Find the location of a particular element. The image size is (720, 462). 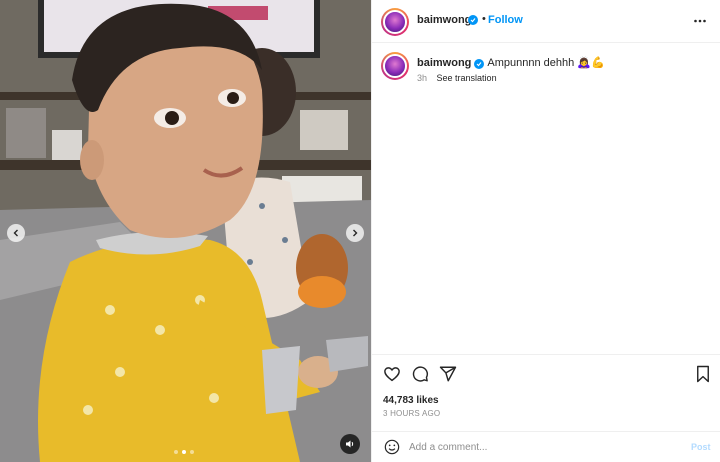

comment-bar: Post is located at coordinates (546, 446).